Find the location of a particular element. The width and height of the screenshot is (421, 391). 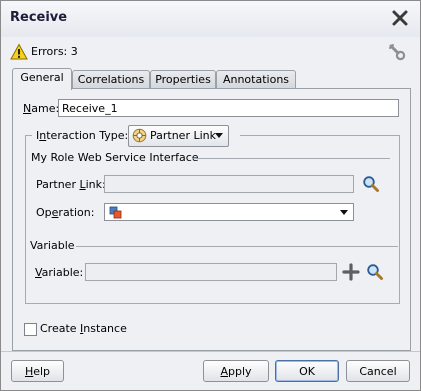

cancel-button: Cancel is located at coordinates (378, 371).